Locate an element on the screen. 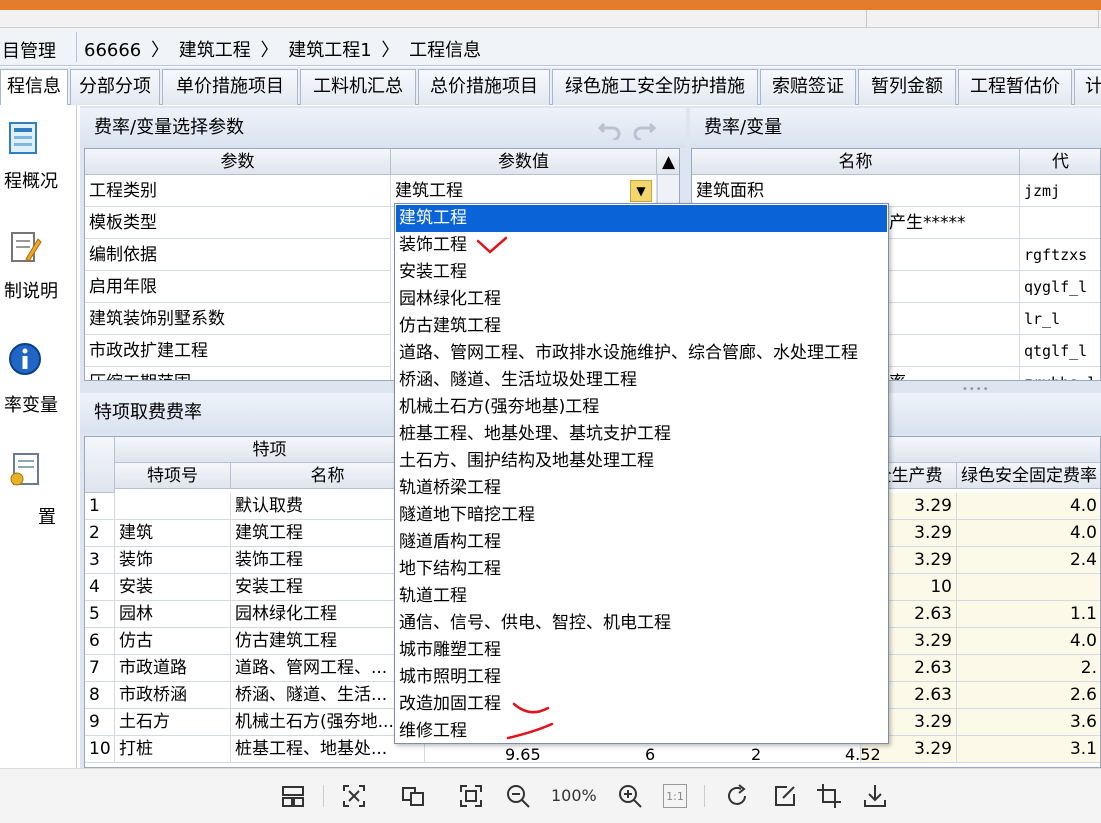  edit-icon is located at coordinates (785, 796).